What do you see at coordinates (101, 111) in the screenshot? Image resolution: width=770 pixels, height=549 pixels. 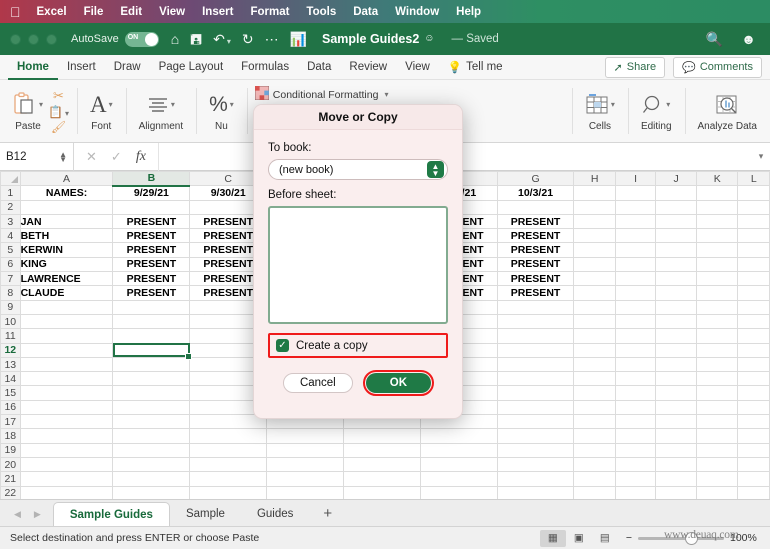 I see `font-button: A ▾ Font` at bounding box center [101, 111].